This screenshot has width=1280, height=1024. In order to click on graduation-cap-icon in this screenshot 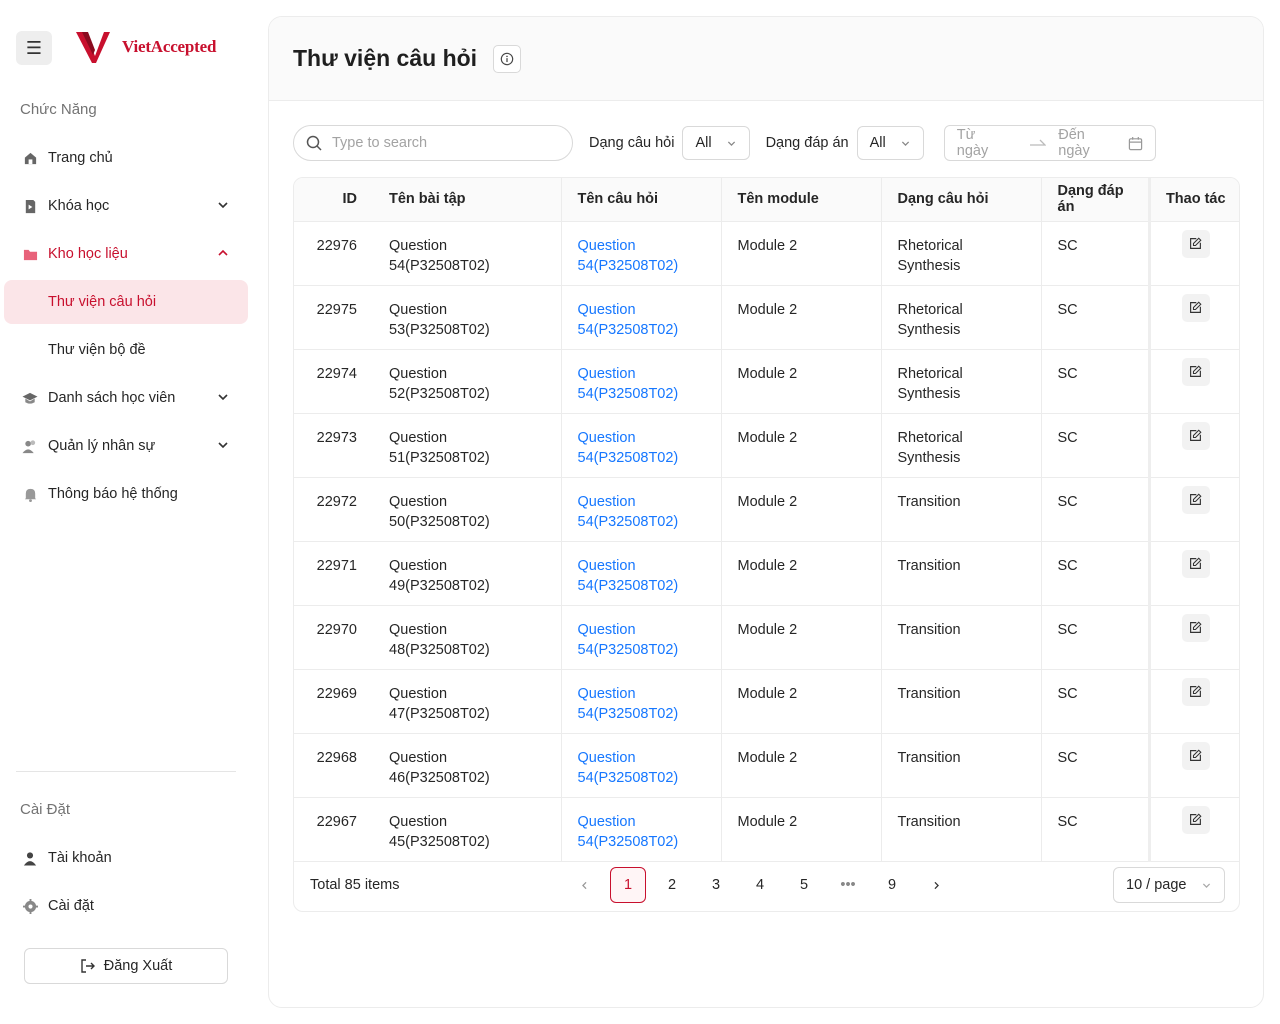, I will do `click(30, 398)`.